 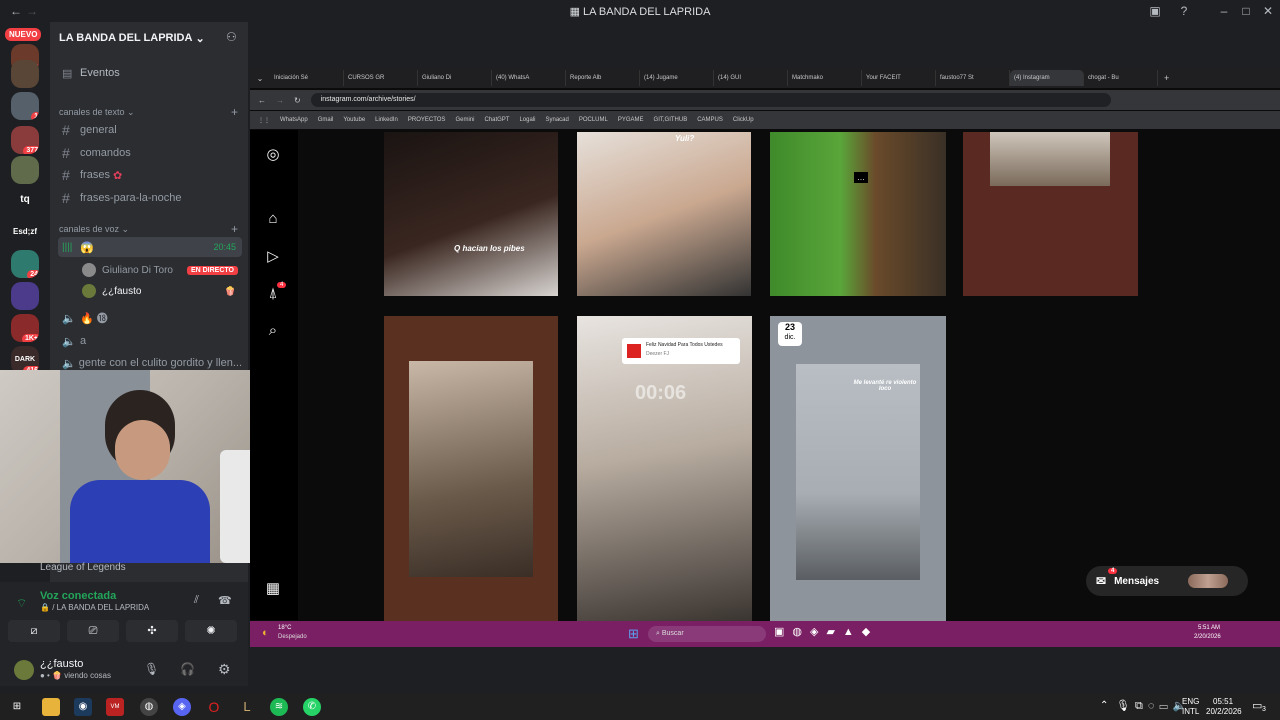 What do you see at coordinates (273, 331) in the screenshot?
I see `search-icon: ⌕` at bounding box center [273, 331].